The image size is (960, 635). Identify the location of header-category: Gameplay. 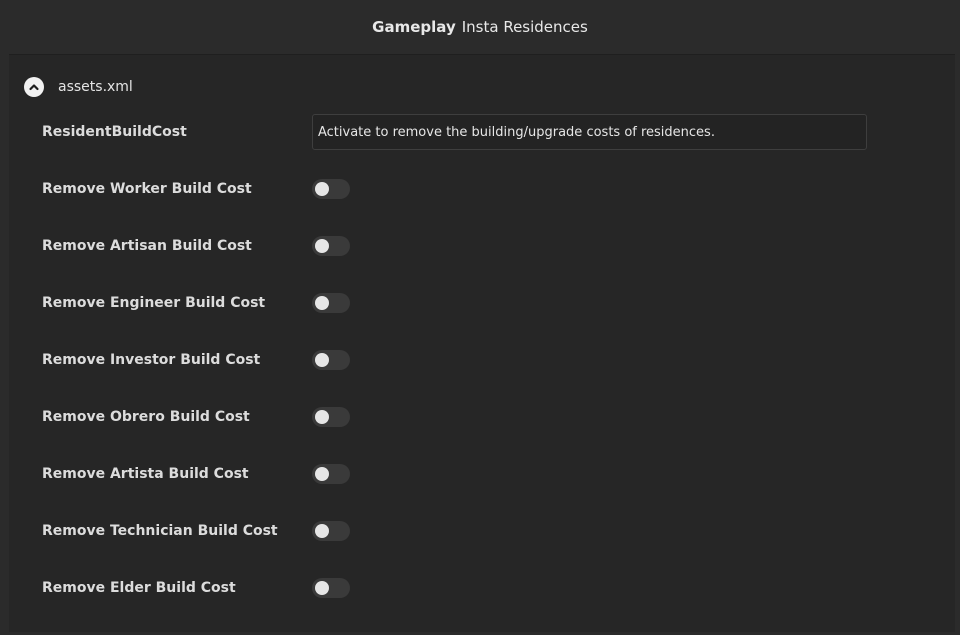
(414, 27).